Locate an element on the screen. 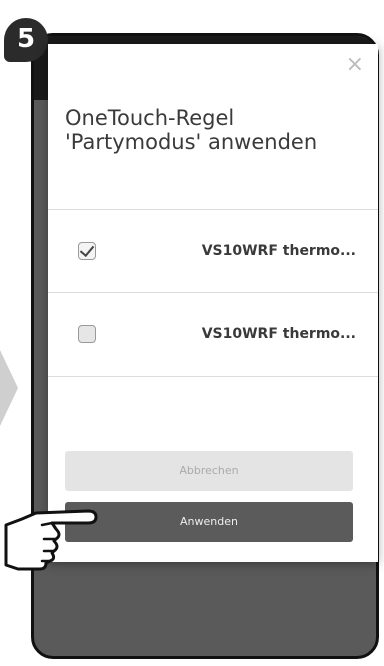 Image resolution: width=384 pixels, height=666 pixels. dialog-title: OneTouch-Regel 'Partymodus' anwenden is located at coordinates (210, 130).